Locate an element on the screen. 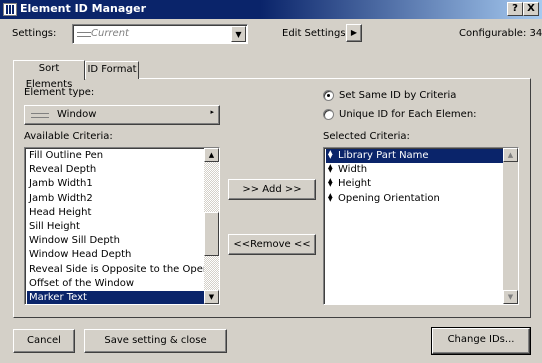 Image resolution: width=542 pixels, height=363 pixels. list-item: Offset of the Window is located at coordinates (115, 284).